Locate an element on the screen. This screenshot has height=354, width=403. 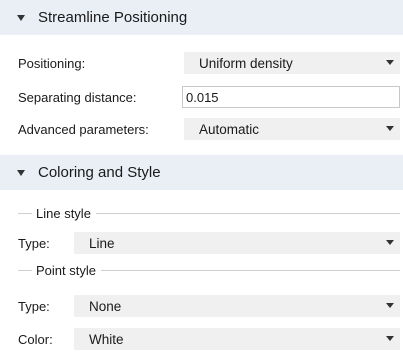
point-type-value: None is located at coordinates (105, 306).